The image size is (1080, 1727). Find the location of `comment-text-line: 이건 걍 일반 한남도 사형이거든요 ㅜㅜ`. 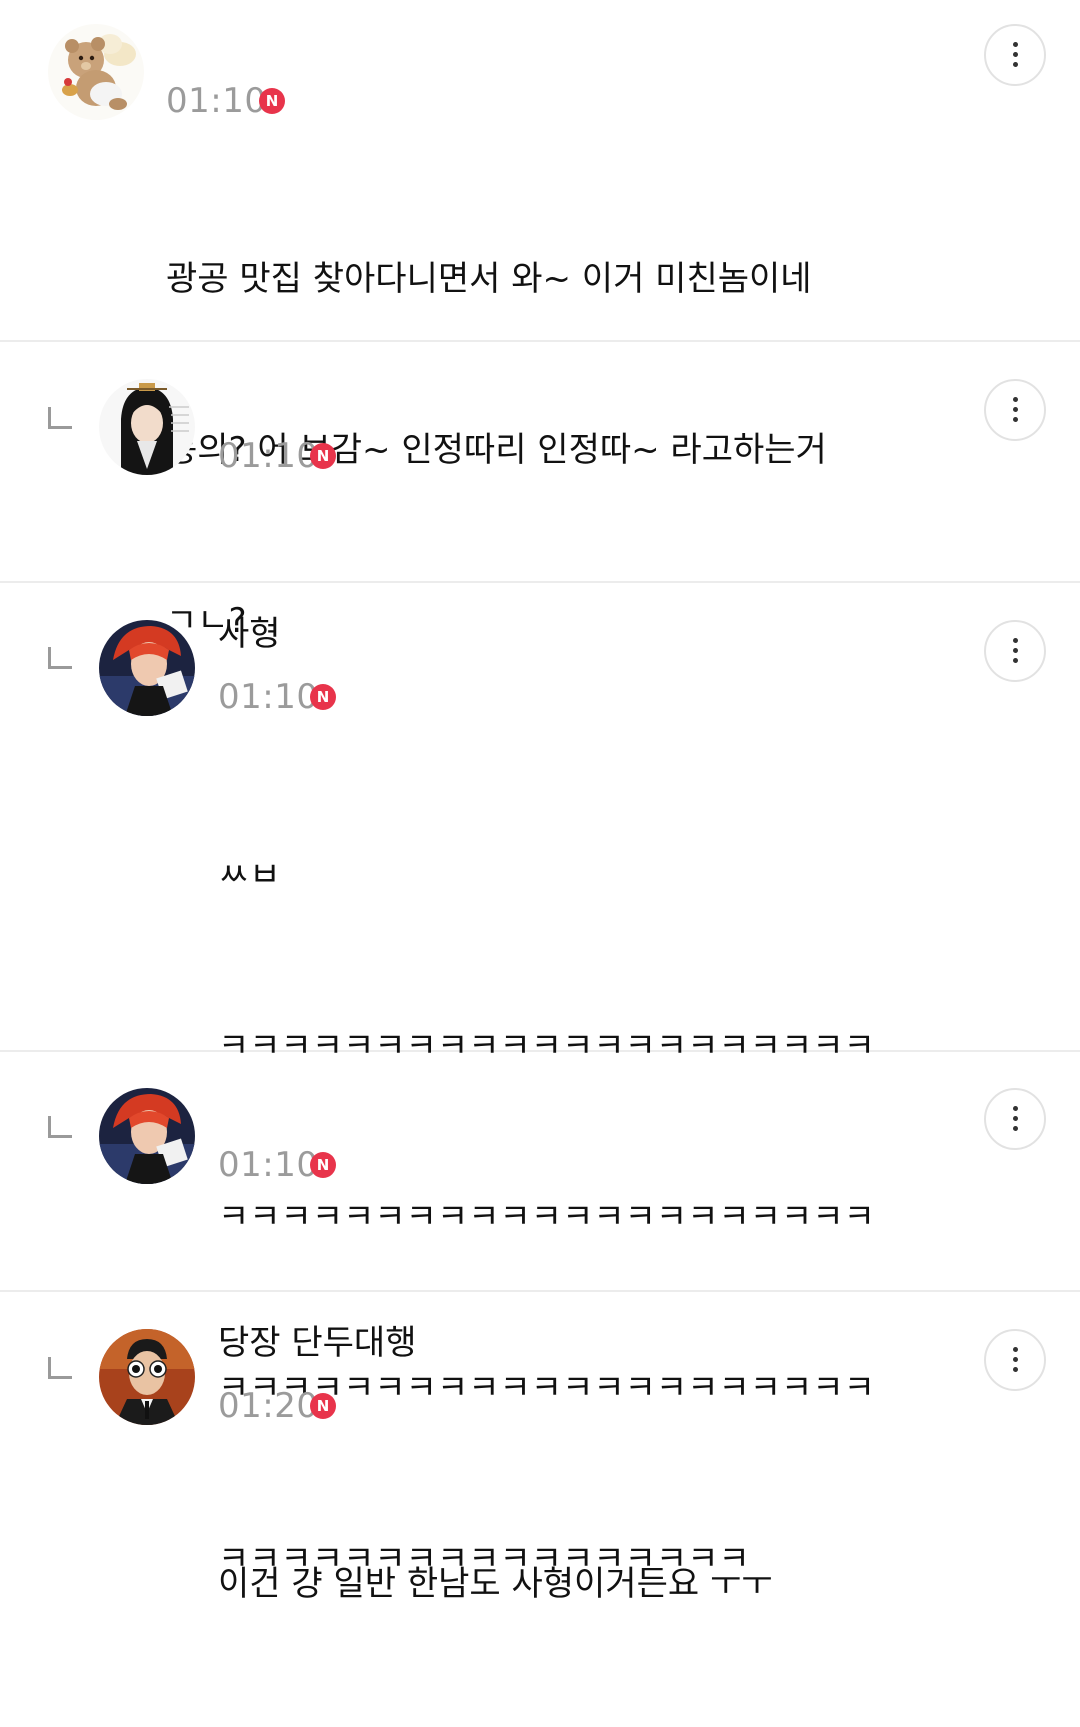

comment-text-line: 이건 걍 일반 한남도 사형이거든요 ㅜㅜ is located at coordinates (495, 1584).